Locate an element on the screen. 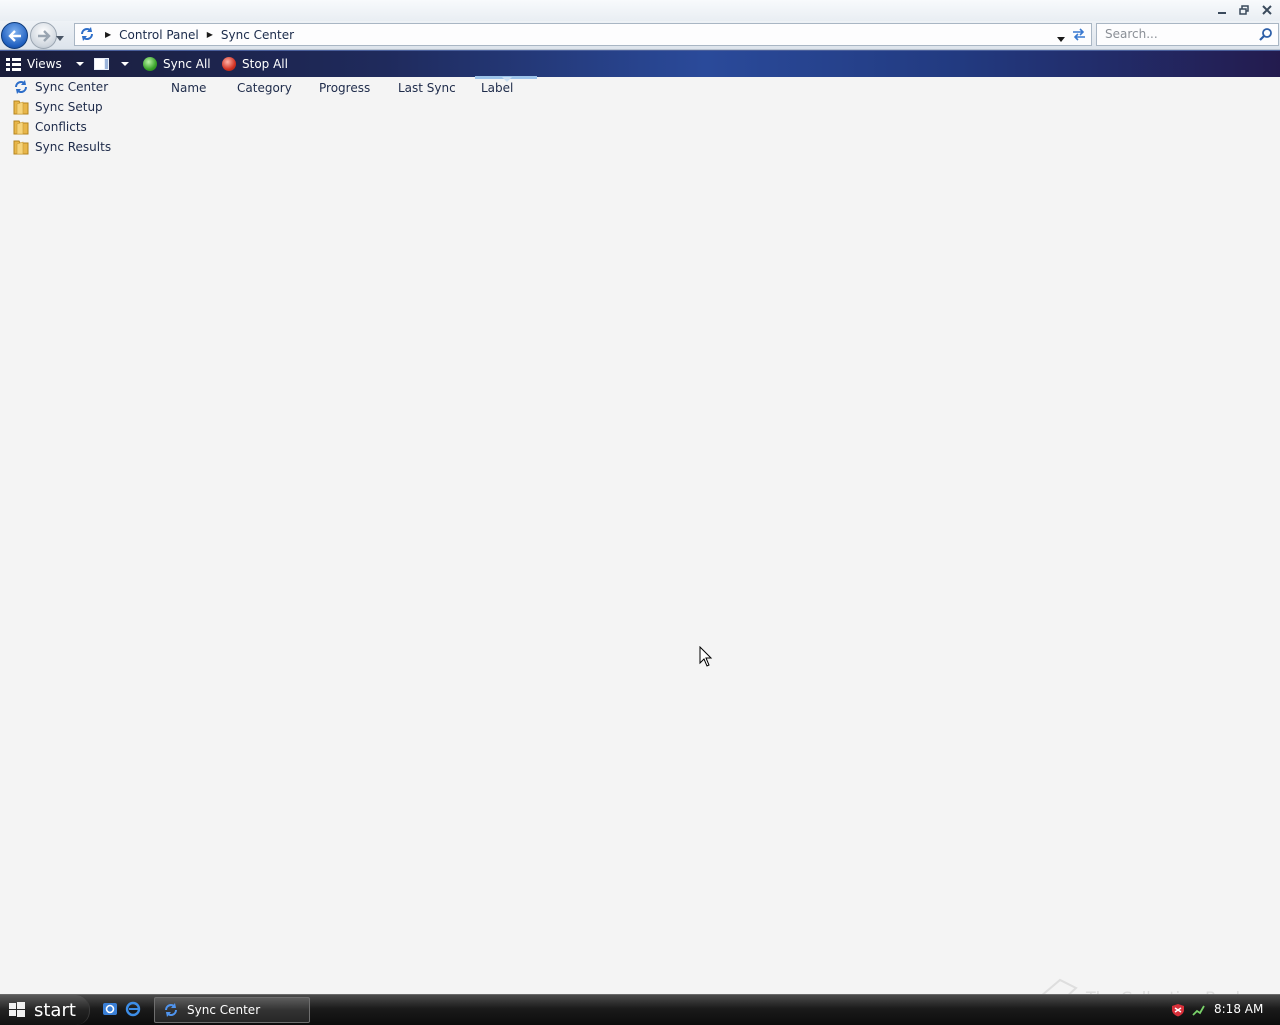 Image resolution: width=1280 pixels, height=1025 pixels. stop-all-button: Stop All is located at coordinates (255, 64).